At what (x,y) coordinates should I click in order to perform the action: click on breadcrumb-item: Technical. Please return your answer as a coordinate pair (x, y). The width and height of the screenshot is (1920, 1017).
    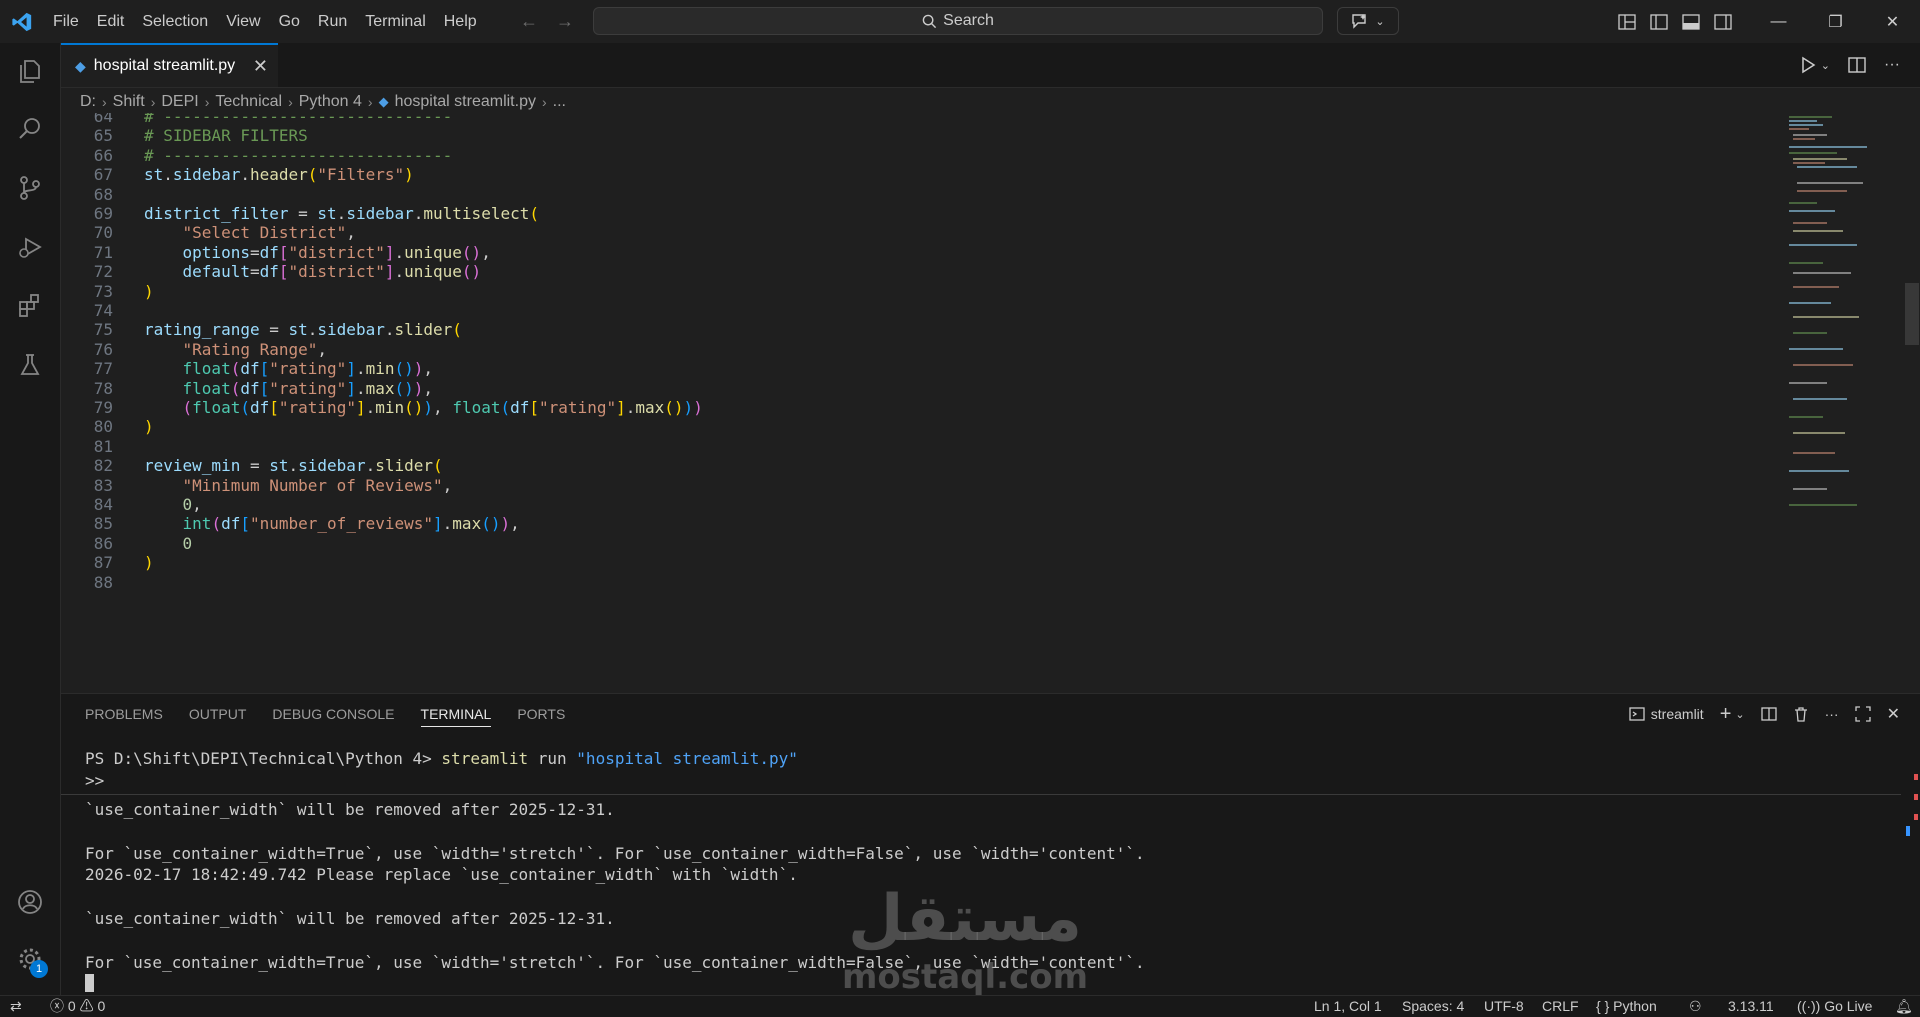
    Looking at the image, I should click on (248, 102).